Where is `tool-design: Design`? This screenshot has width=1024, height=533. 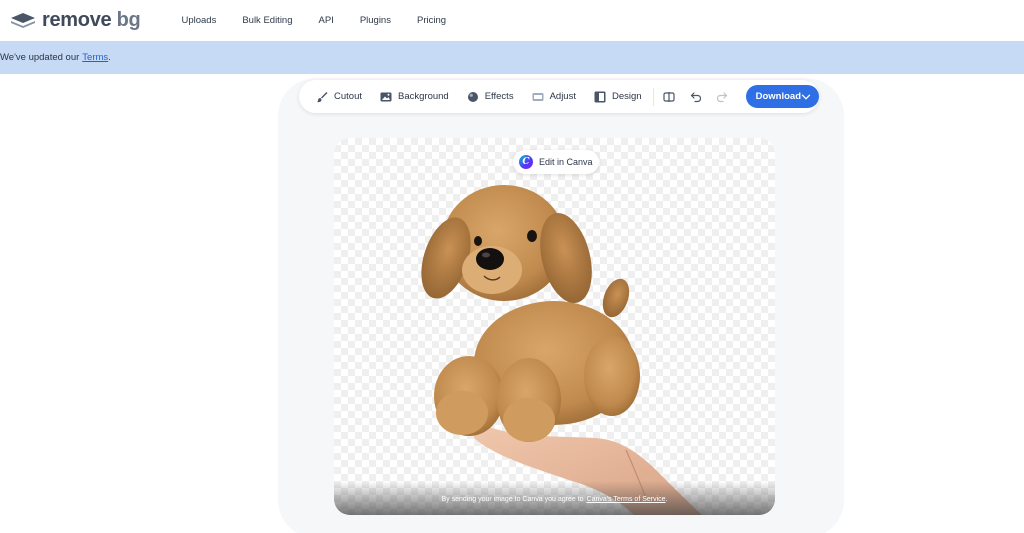 tool-design: Design is located at coordinates (618, 96).